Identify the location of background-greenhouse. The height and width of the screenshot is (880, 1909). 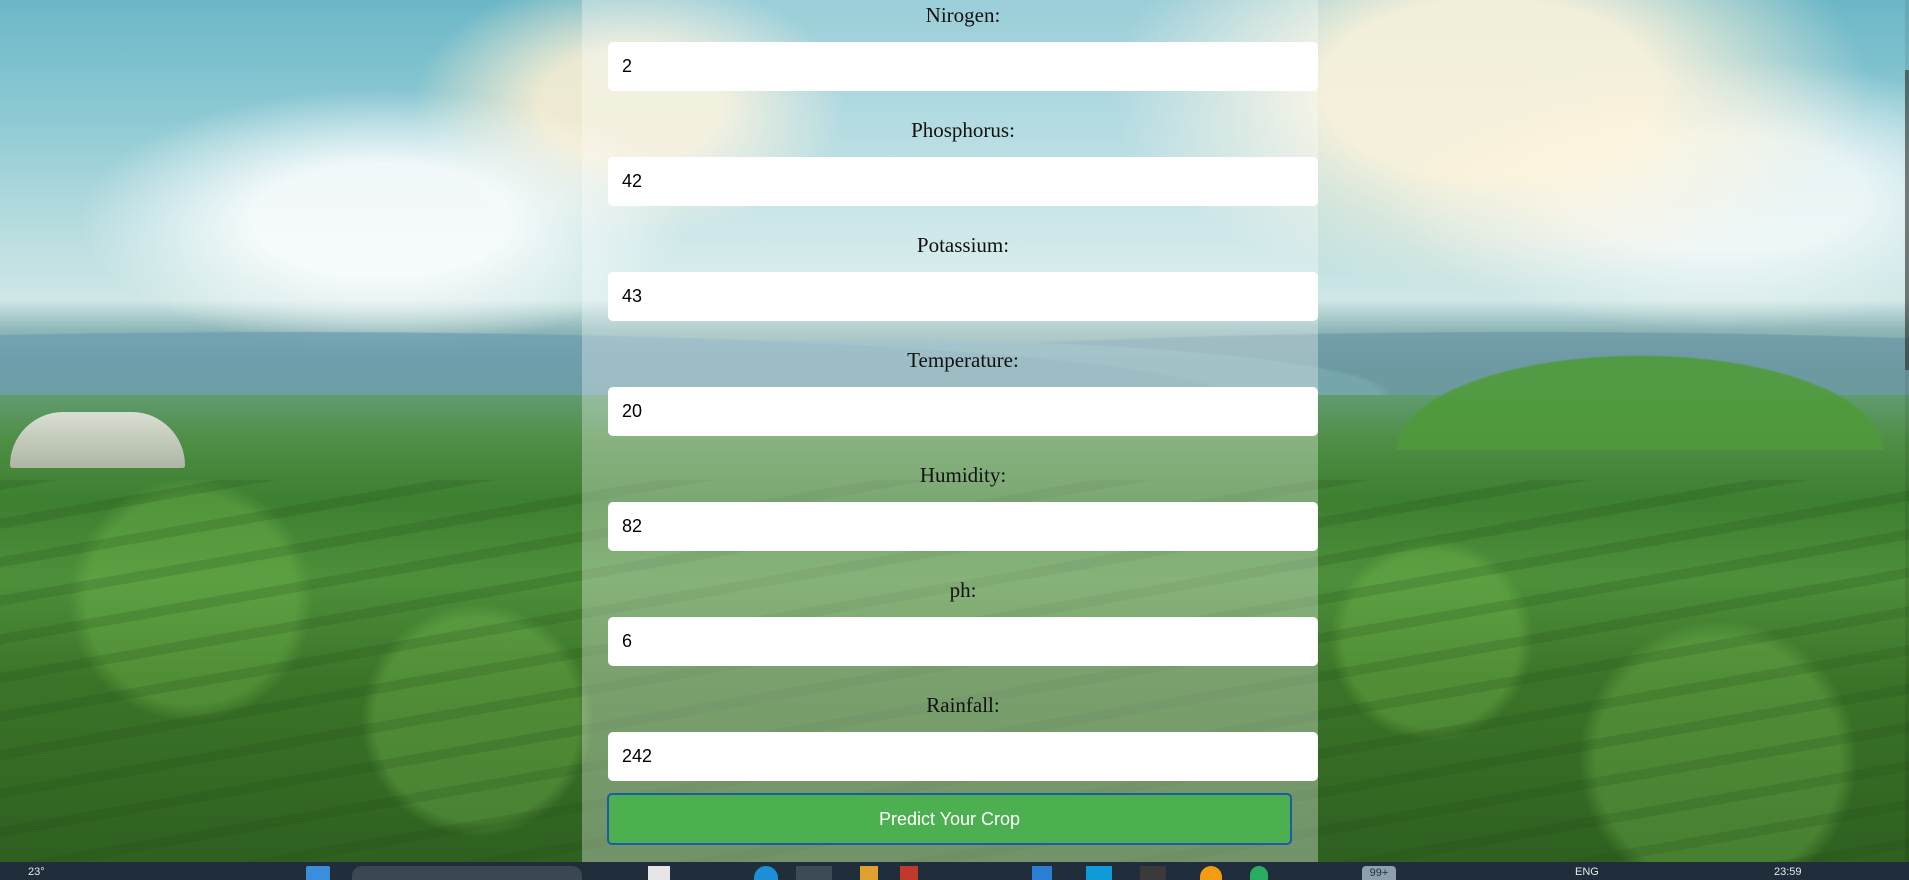
(97, 440).